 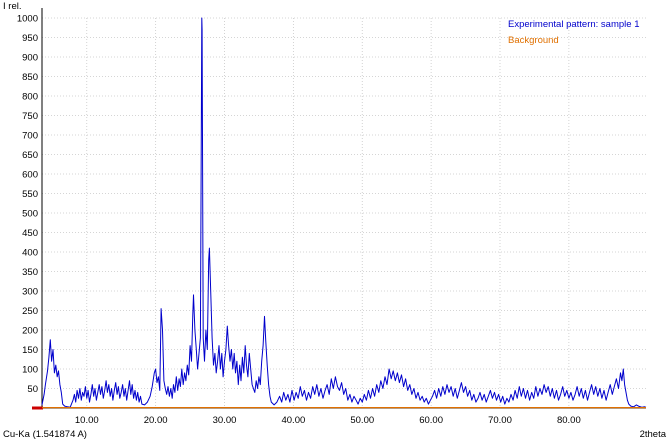 What do you see at coordinates (30, 175) in the screenshot?
I see `y-tick-label: 600` at bounding box center [30, 175].